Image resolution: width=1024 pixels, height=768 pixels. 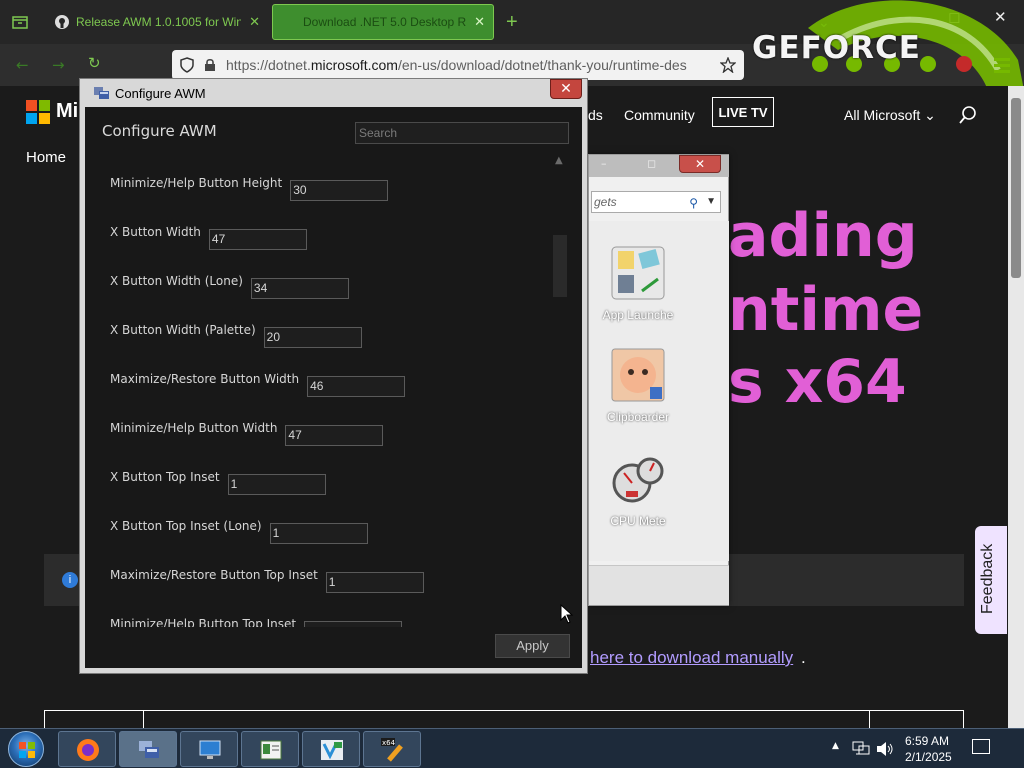 I want to click on lock-icon, so click(x=210, y=65).